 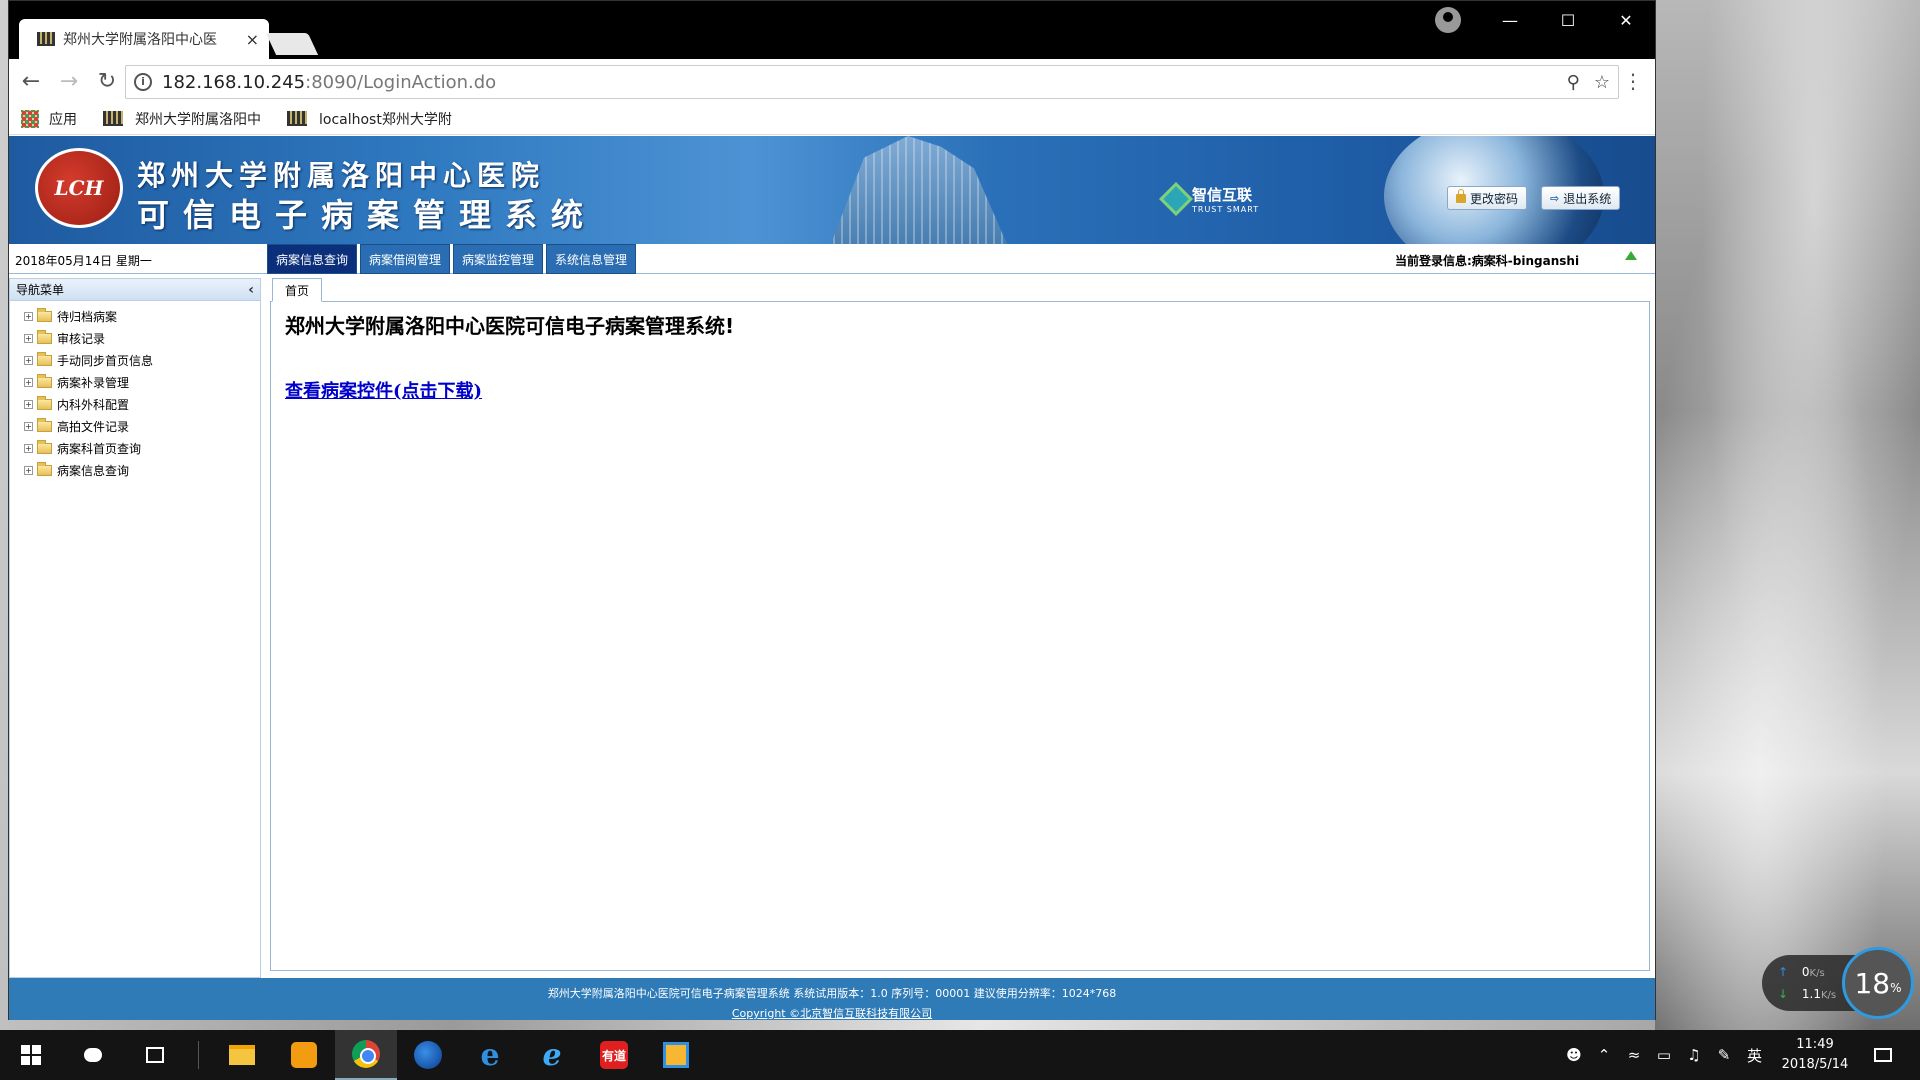 What do you see at coordinates (142, 426) in the screenshot?
I see `nav-item-scan-file-records: + 高拍文件记录` at bounding box center [142, 426].